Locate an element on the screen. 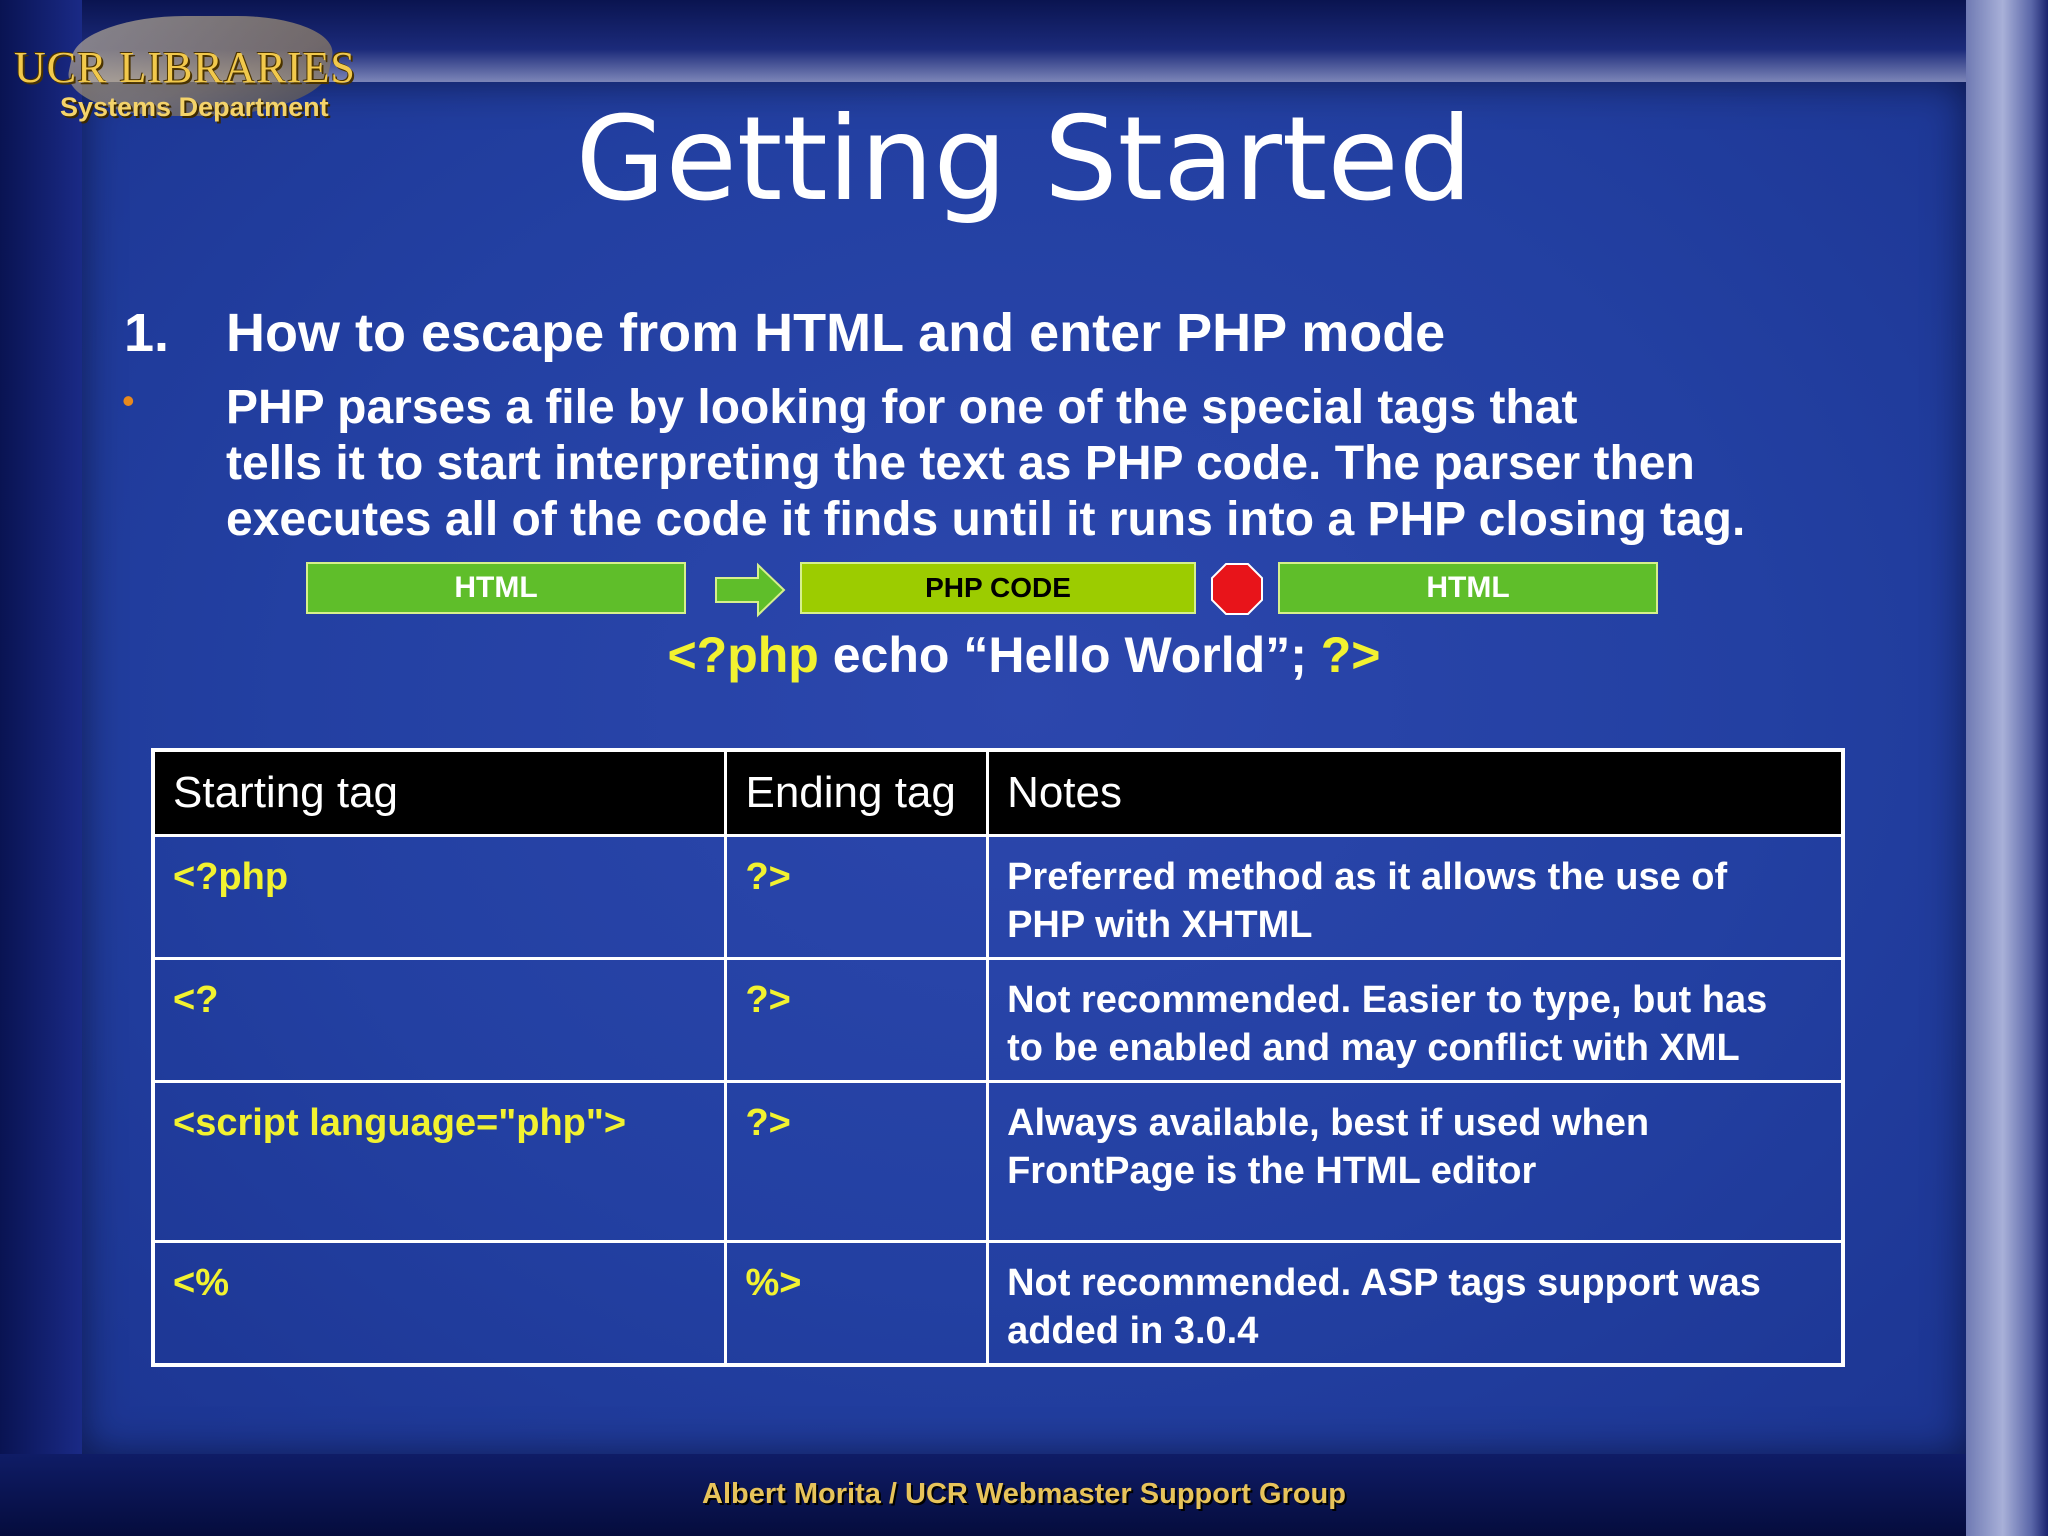 This screenshot has width=2048, height=1536. table-header-row: Starting tag Ending tag Notes is located at coordinates (998, 792).